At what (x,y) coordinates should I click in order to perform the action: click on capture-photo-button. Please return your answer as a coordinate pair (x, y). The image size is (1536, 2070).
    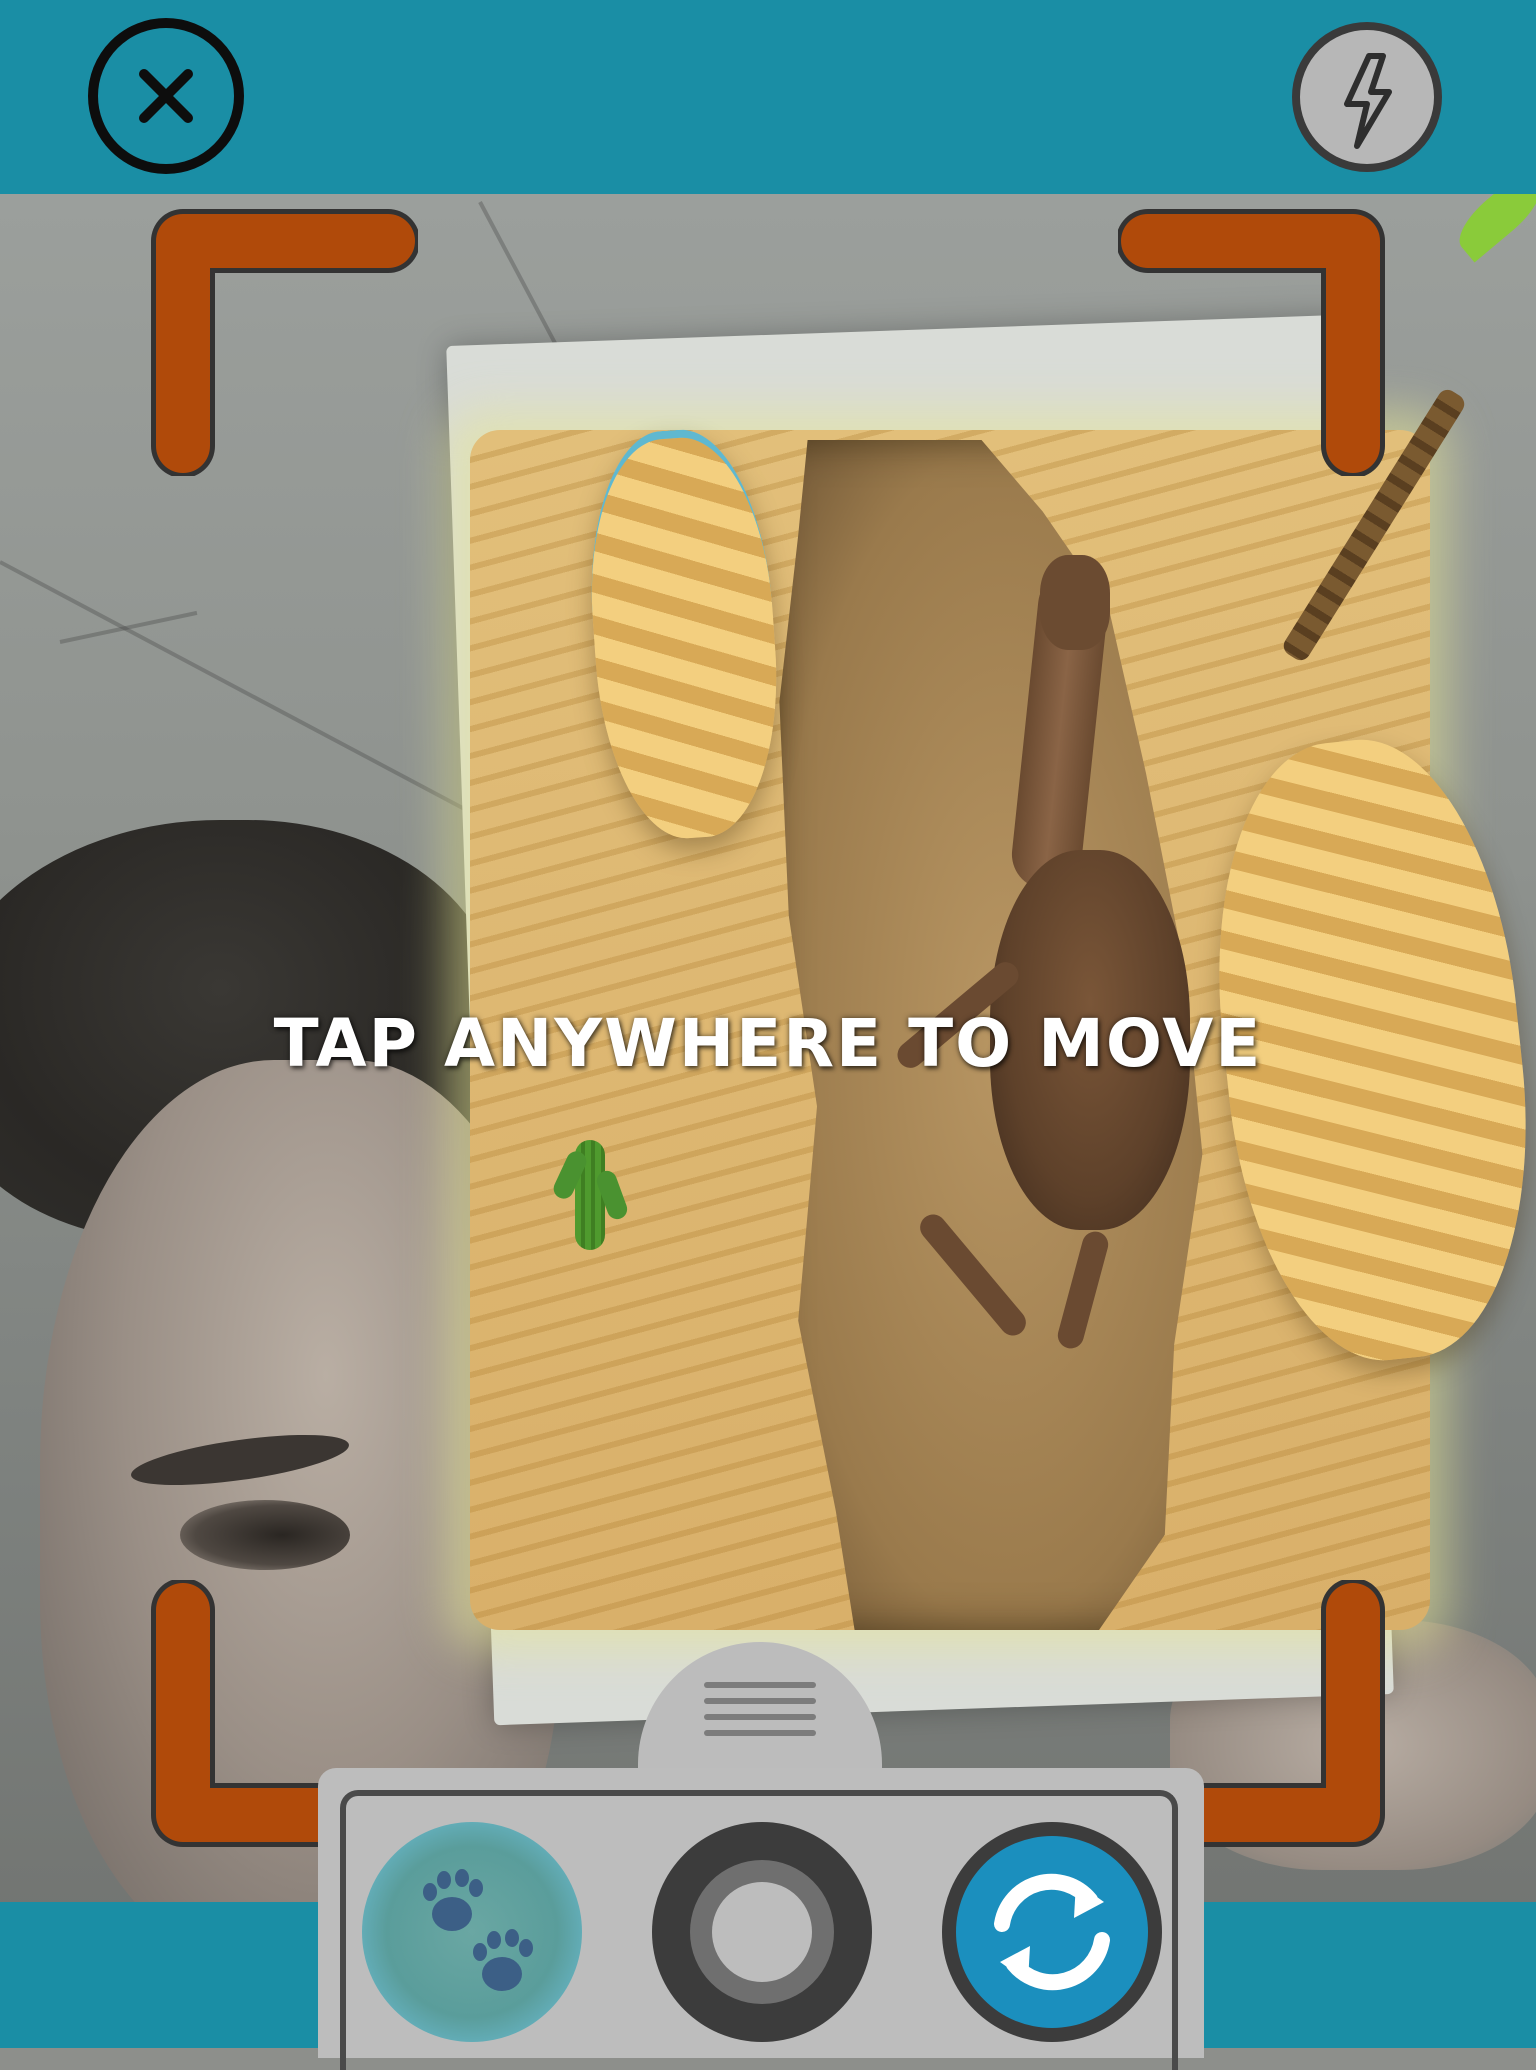
    Looking at the image, I should click on (762, 1932).